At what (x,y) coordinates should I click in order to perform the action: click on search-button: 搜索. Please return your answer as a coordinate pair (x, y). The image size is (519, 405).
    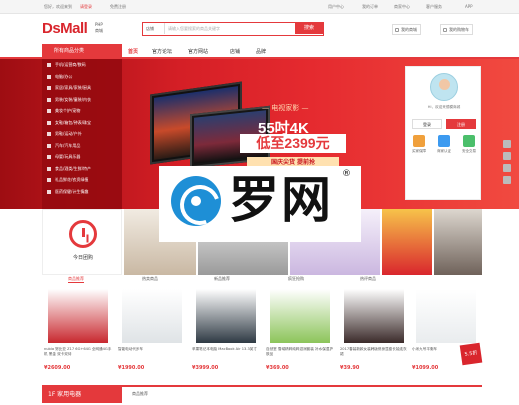
    Looking at the image, I should click on (309, 28).